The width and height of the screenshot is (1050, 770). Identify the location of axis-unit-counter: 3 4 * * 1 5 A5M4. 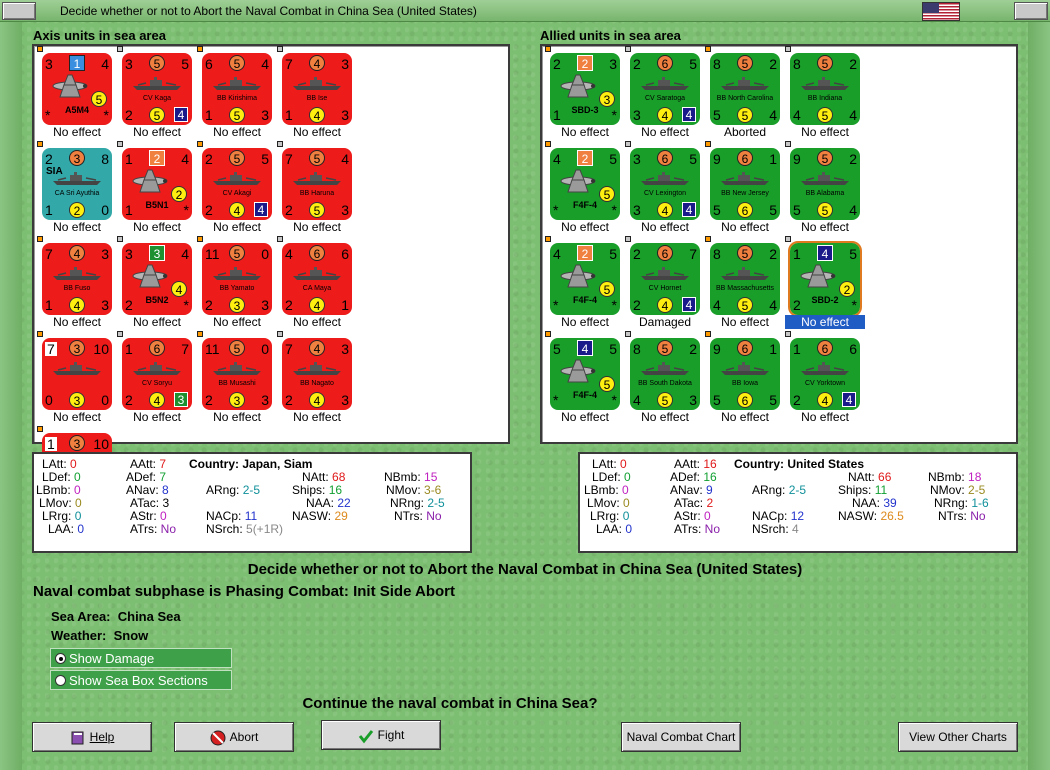
(77, 89).